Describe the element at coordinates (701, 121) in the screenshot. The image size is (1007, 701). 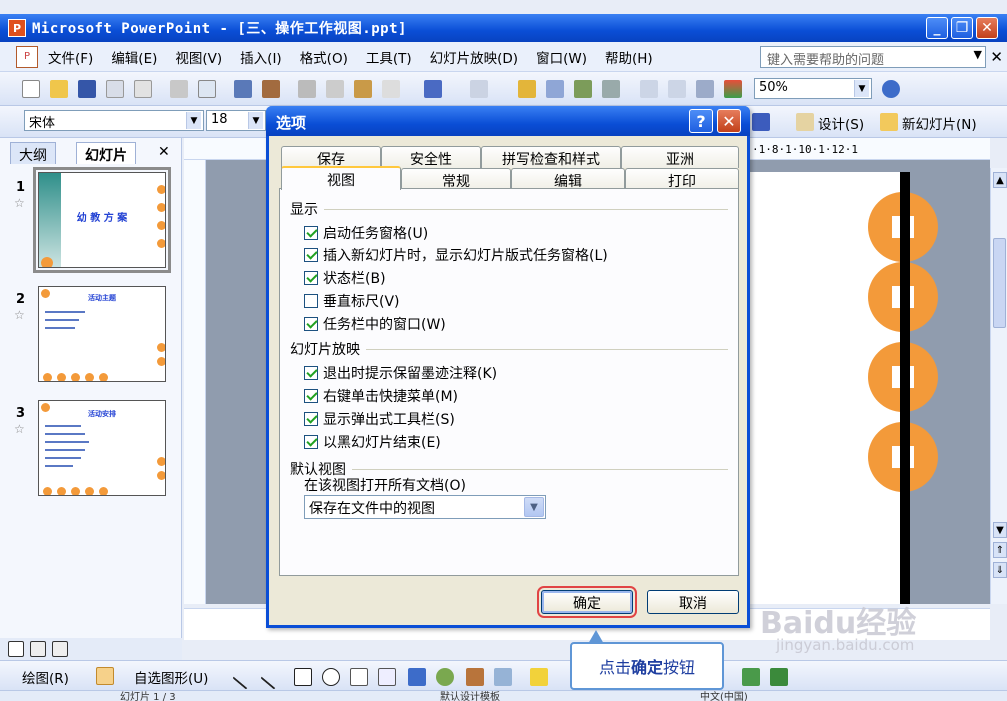
I see `dialog-help-button: ?` at that location.